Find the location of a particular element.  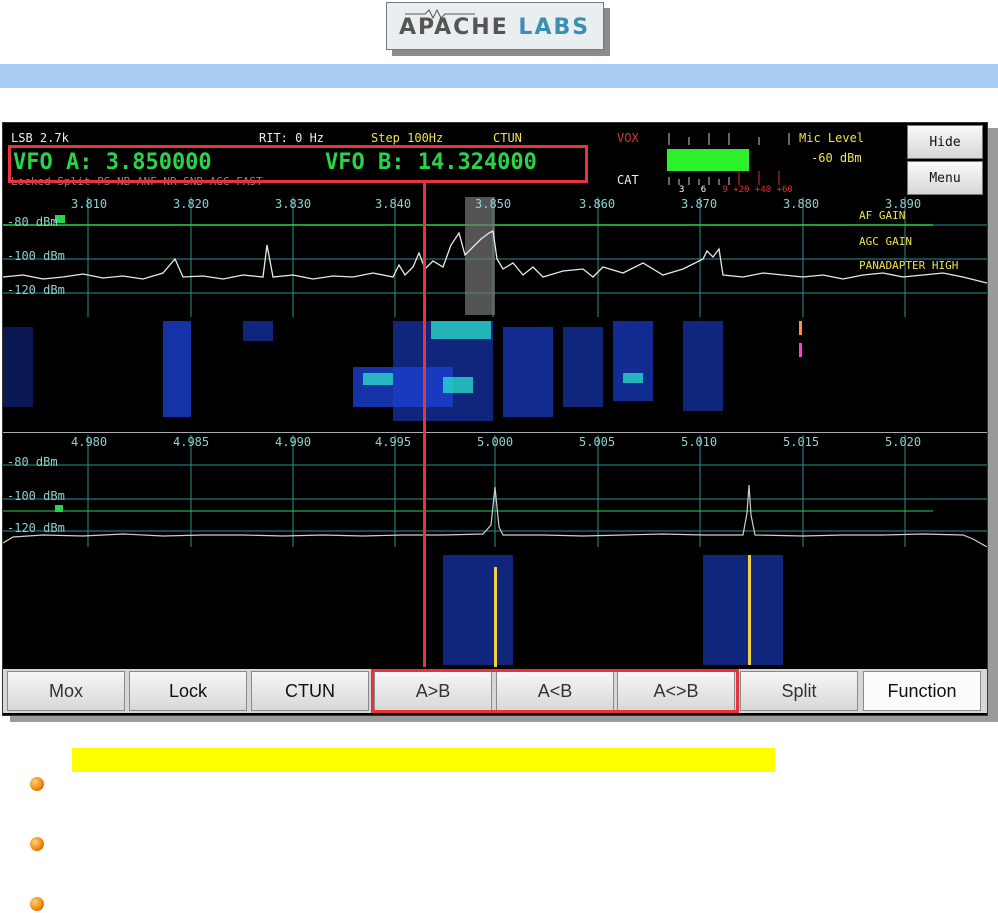

p2-db-label: -80 dBm is located at coordinates (32, 462).